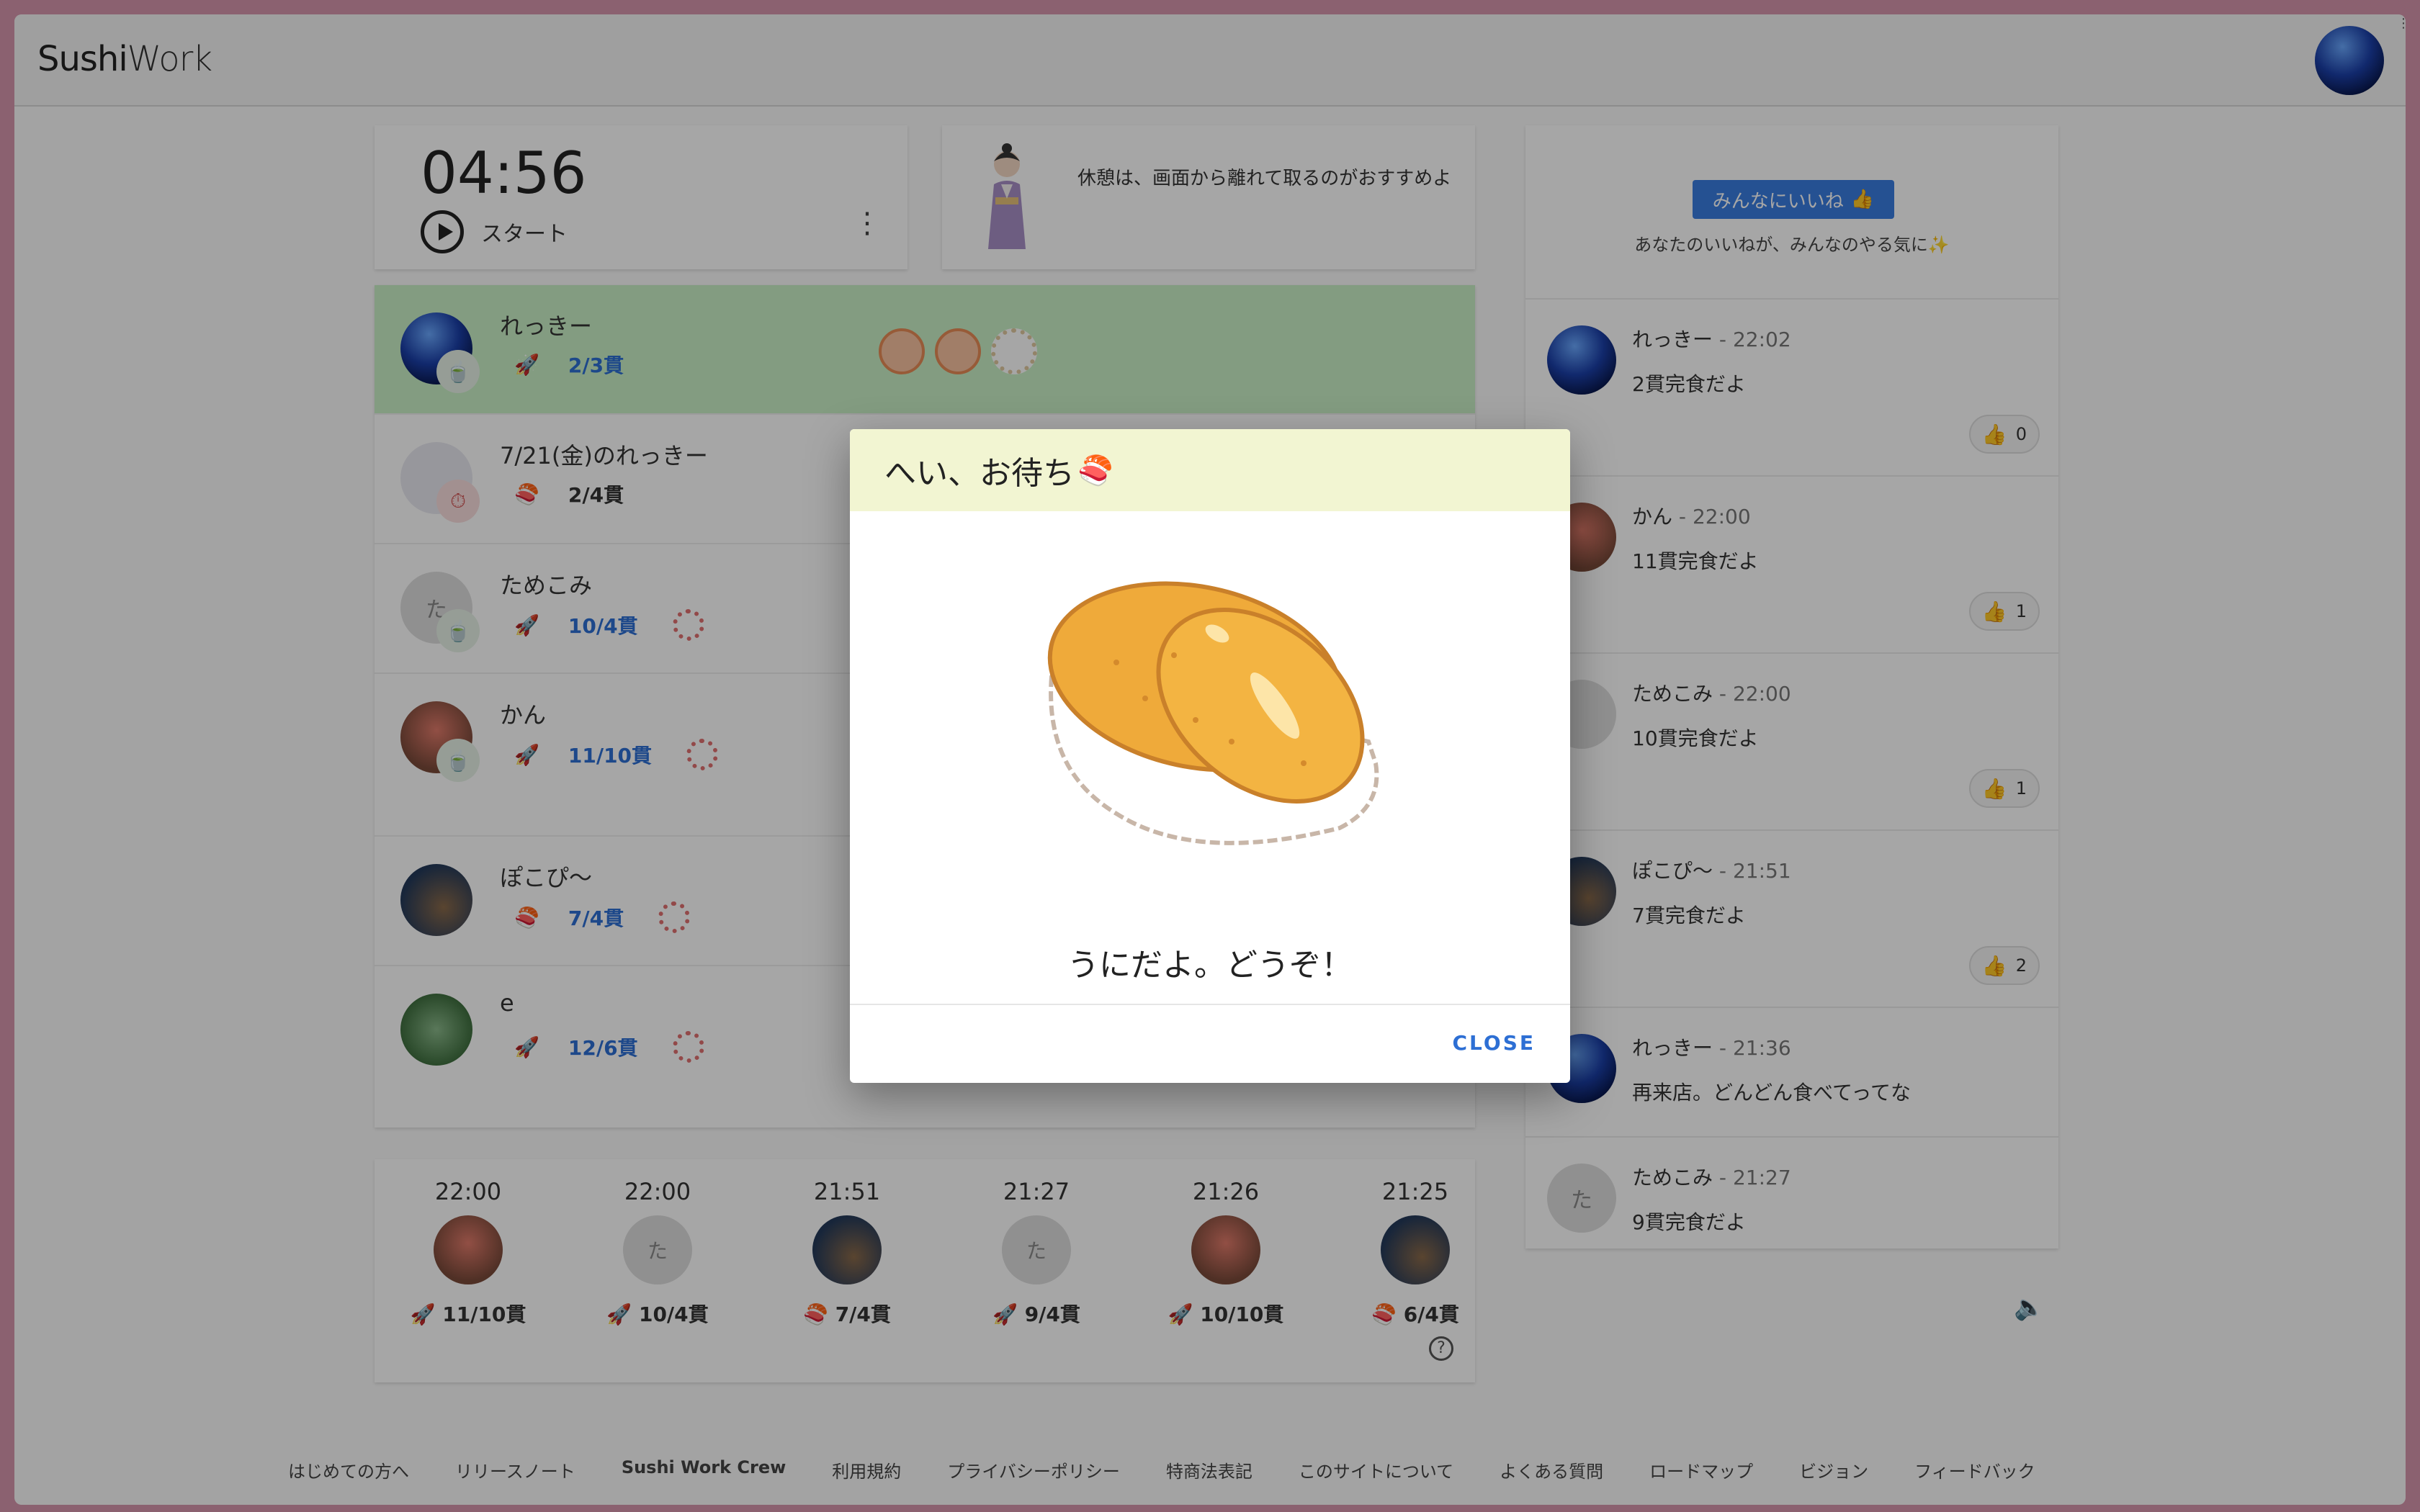 Image resolution: width=2420 pixels, height=1512 pixels. Describe the element at coordinates (1213, 713) in the screenshot. I see `uni-sushi-illustration` at that location.